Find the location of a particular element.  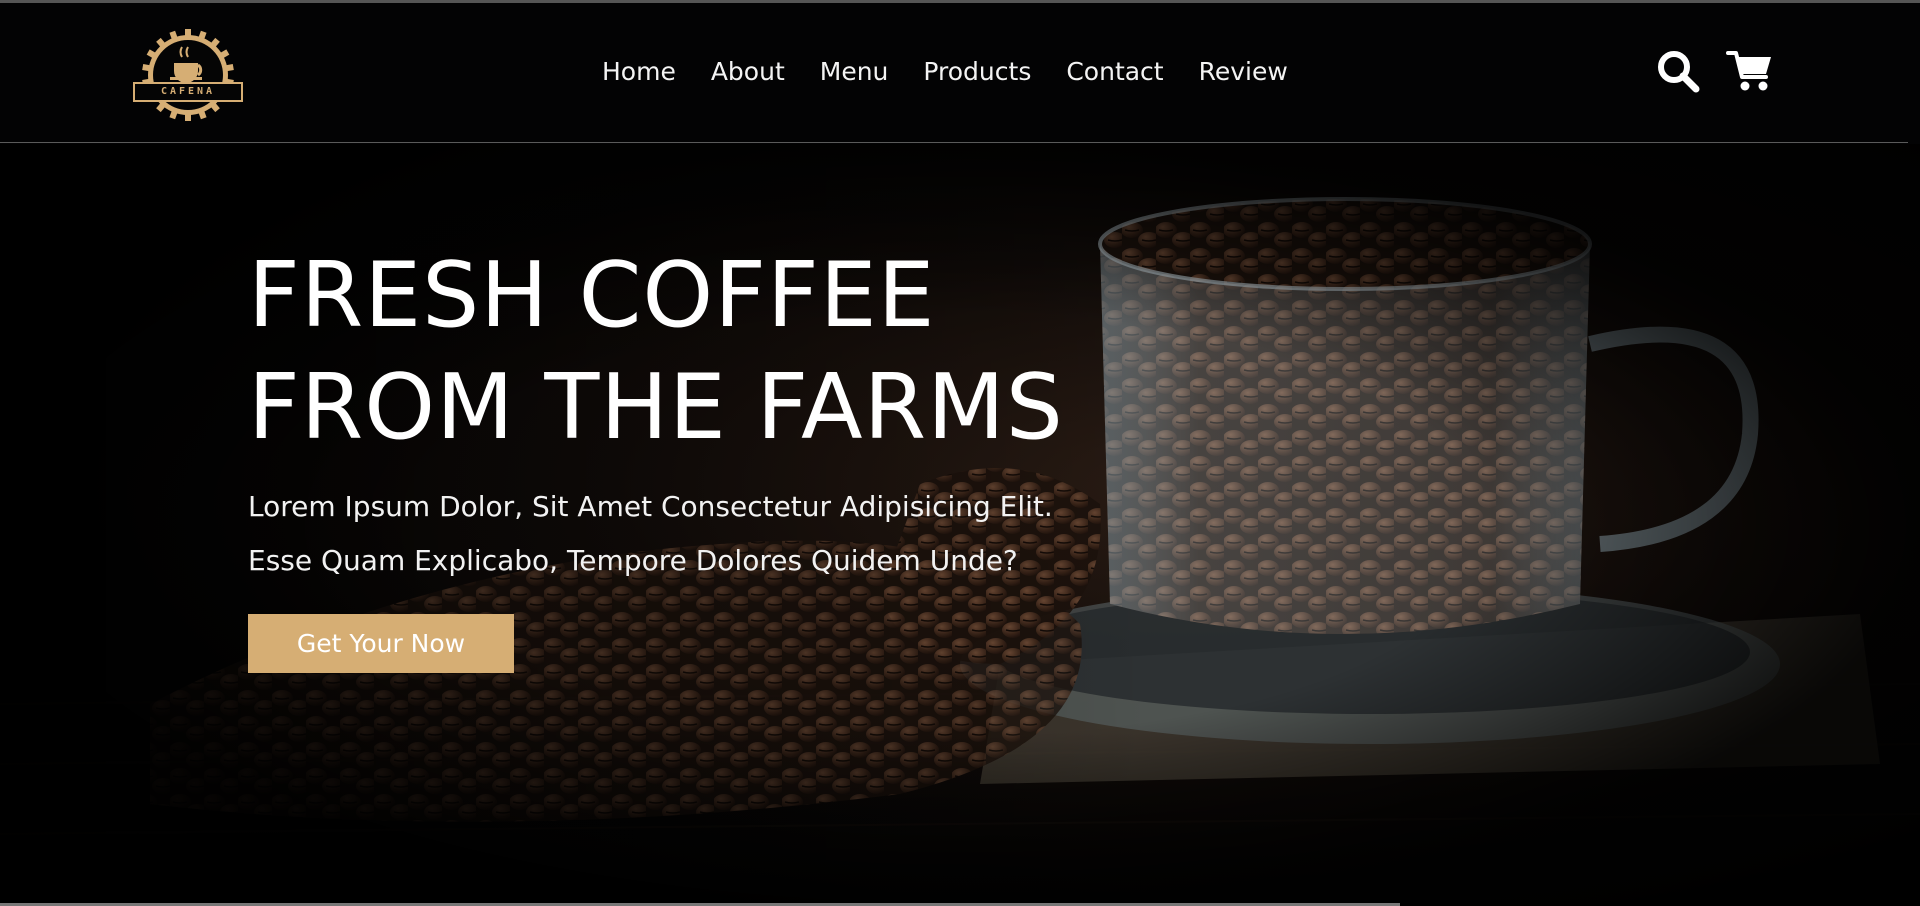

shopping-cart-icon is located at coordinates (1748, 71).